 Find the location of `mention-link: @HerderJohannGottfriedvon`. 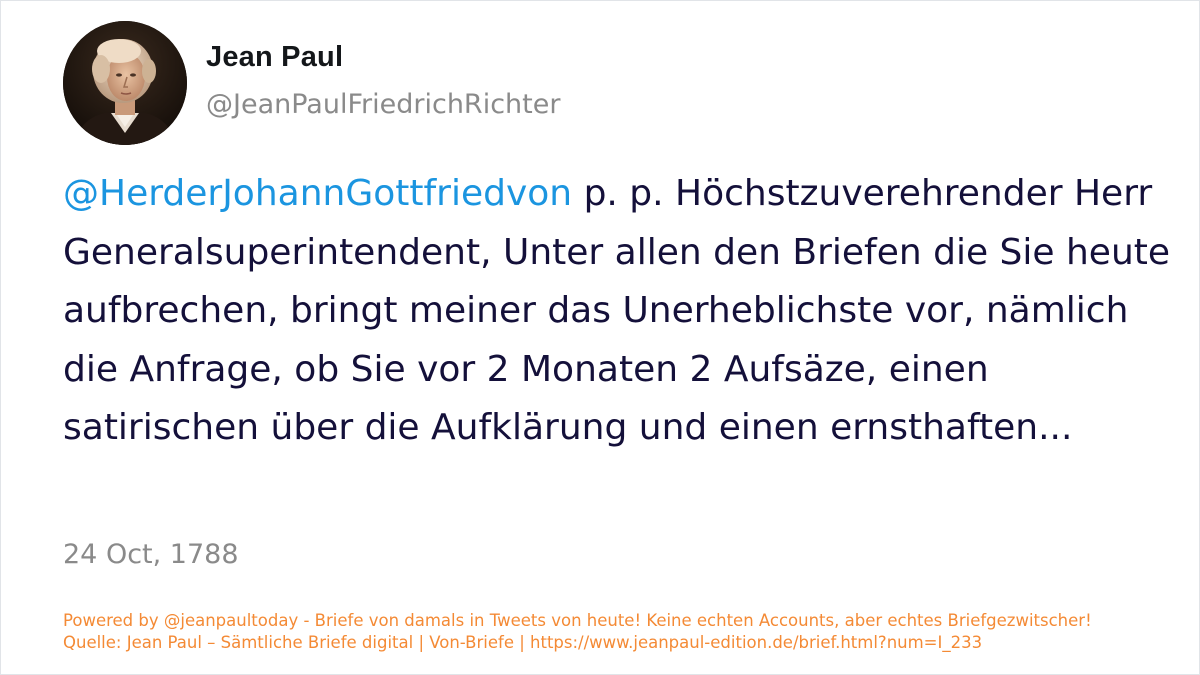

mention-link: @HerderJohannGottfriedvon is located at coordinates (317, 193).